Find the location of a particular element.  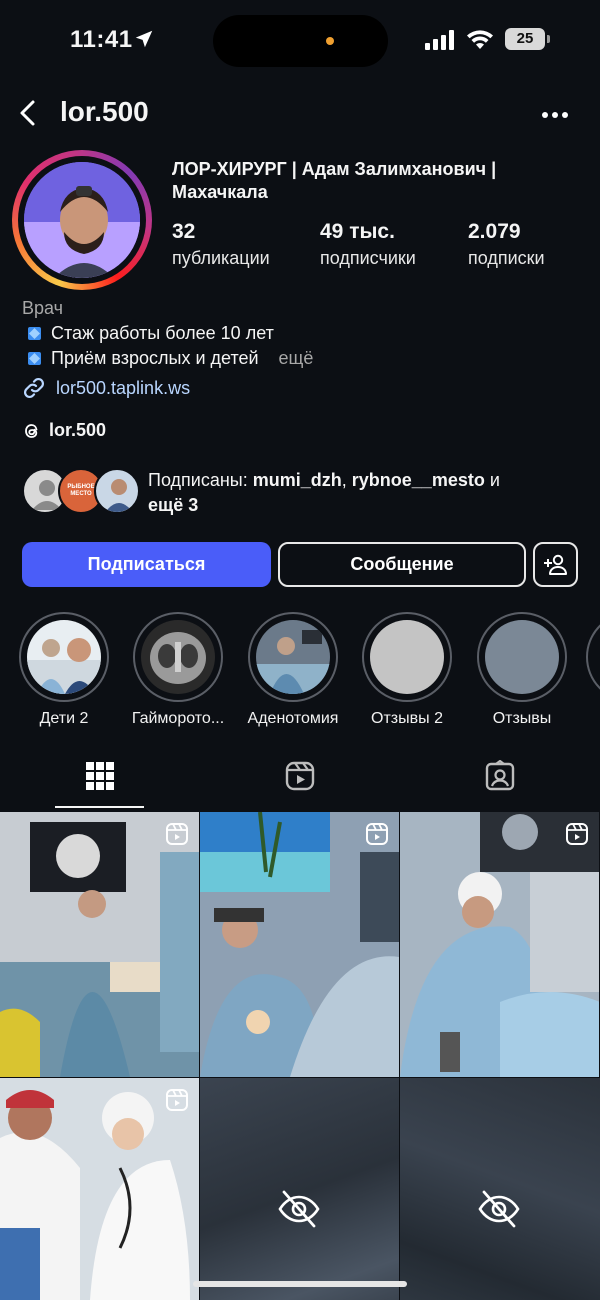

more-options-icon is located at coordinates (555, 115).